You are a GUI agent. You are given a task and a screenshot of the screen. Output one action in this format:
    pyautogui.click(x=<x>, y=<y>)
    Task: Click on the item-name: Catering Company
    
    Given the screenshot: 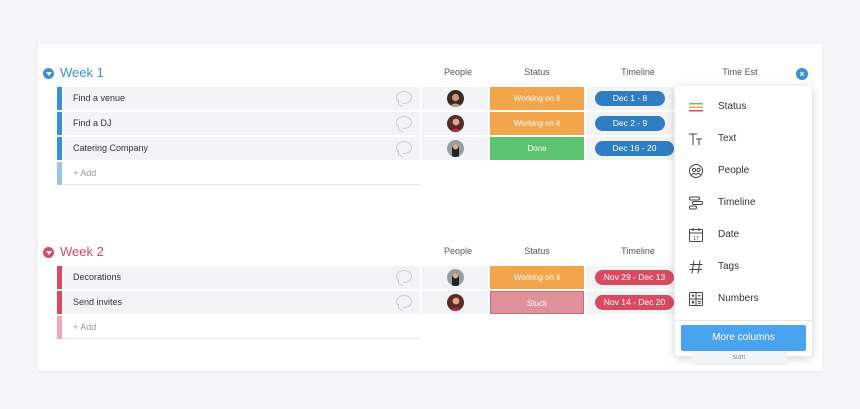 What is the action you would take?
    pyautogui.click(x=241, y=148)
    